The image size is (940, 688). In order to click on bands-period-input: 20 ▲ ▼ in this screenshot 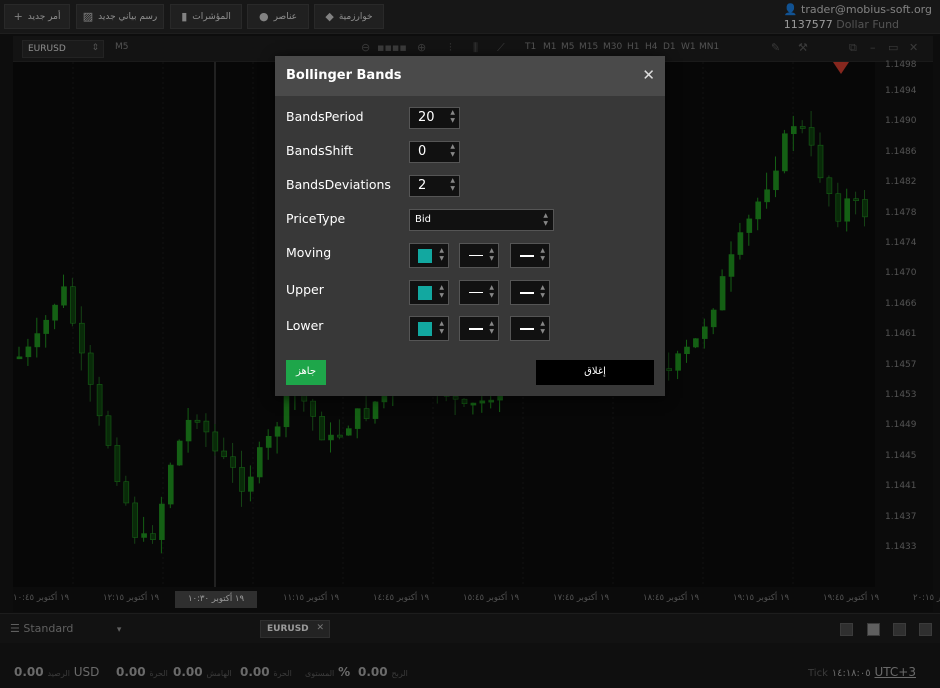, I will do `click(434, 118)`.